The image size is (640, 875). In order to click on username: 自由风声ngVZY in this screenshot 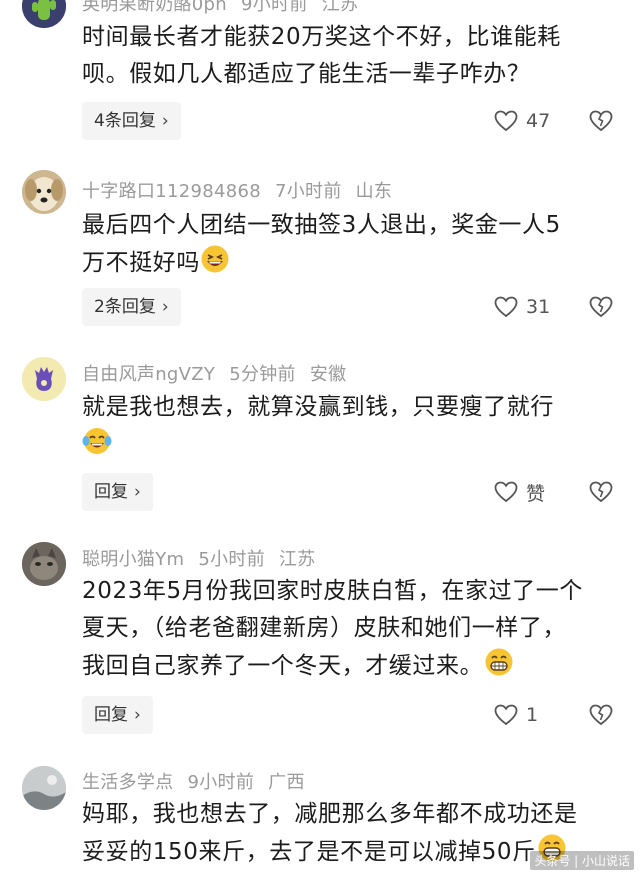, I will do `click(148, 374)`.